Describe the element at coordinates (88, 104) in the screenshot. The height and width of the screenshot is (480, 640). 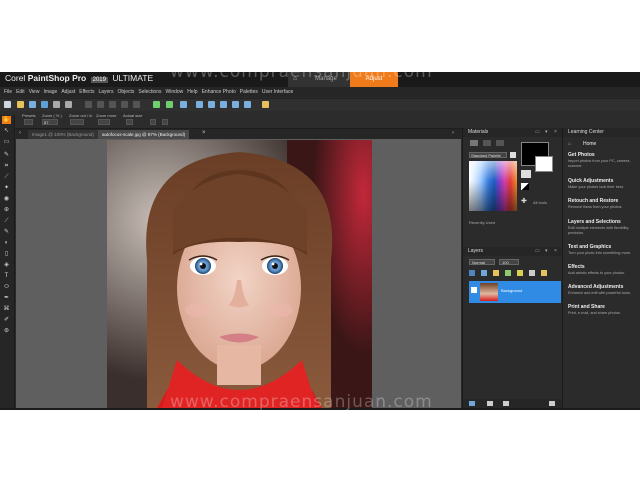
I see `cut-icon` at that location.